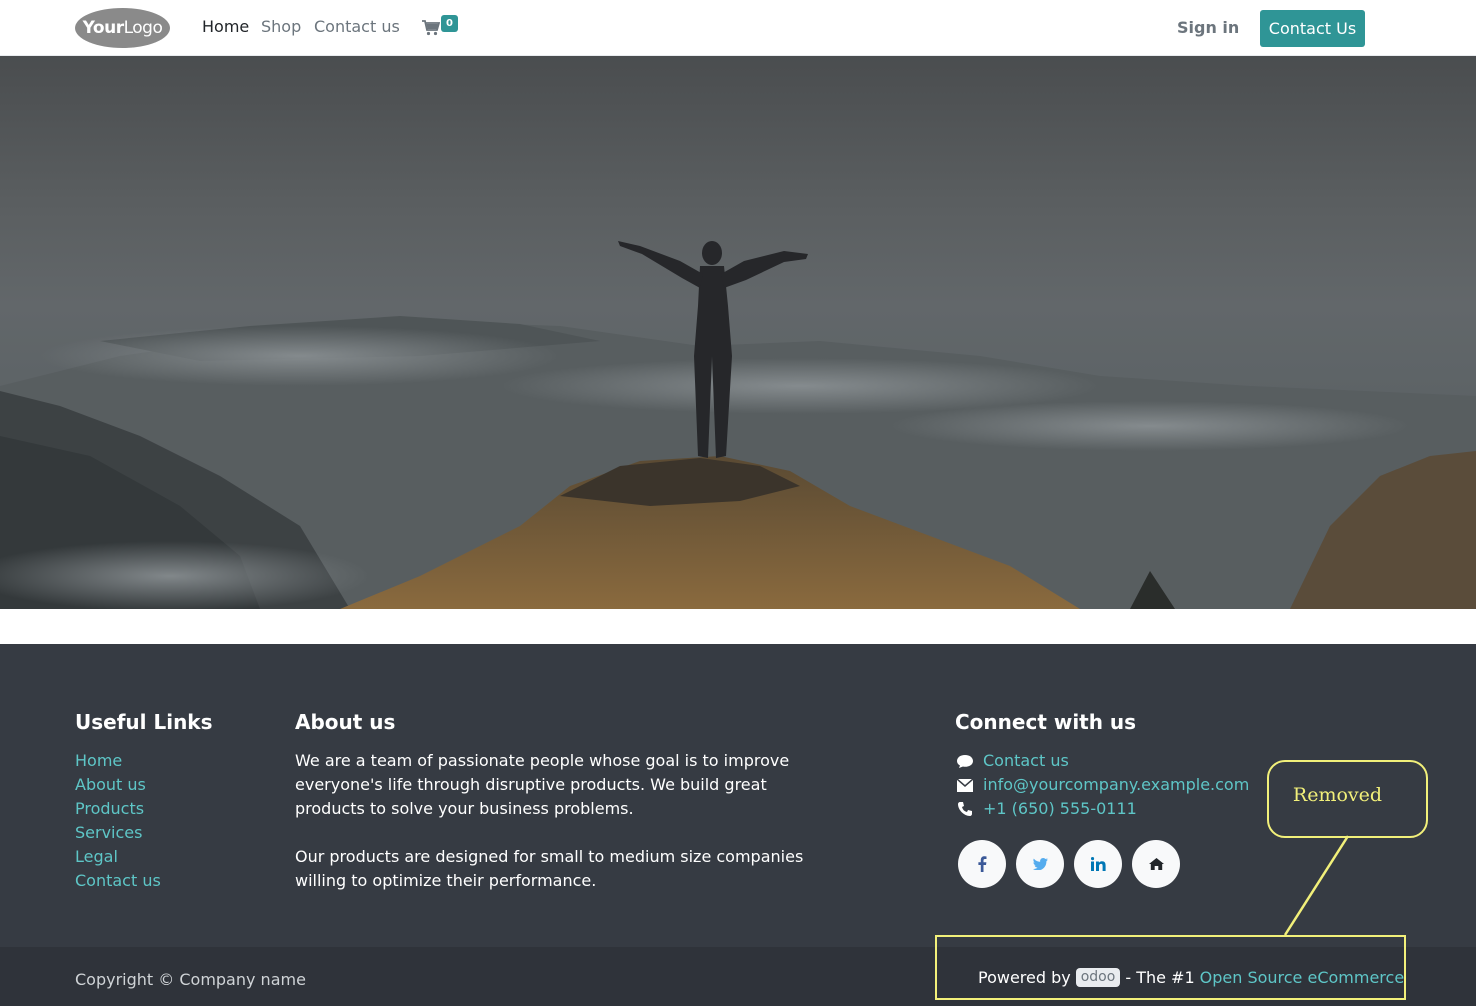 The height and width of the screenshot is (1006, 1476). What do you see at coordinates (118, 761) in the screenshot?
I see `footer-link-home: Home` at bounding box center [118, 761].